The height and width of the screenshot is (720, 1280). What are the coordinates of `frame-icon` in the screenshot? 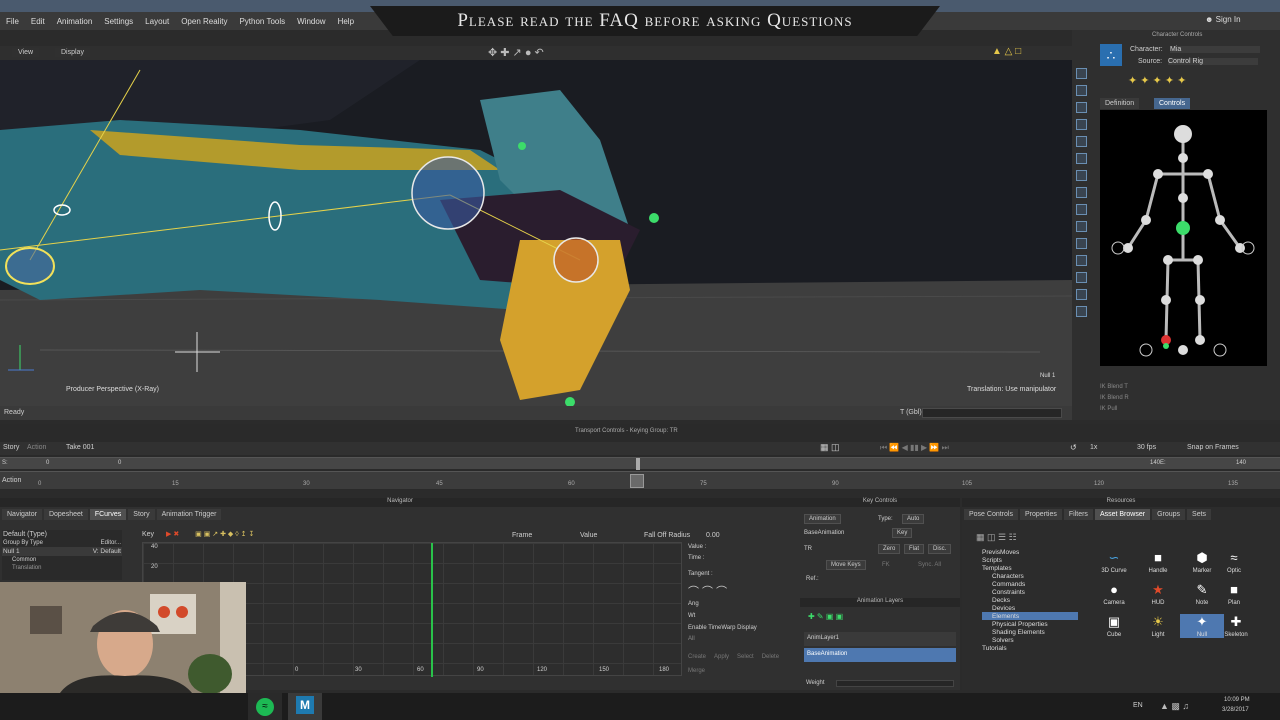 It's located at (1081, 311).